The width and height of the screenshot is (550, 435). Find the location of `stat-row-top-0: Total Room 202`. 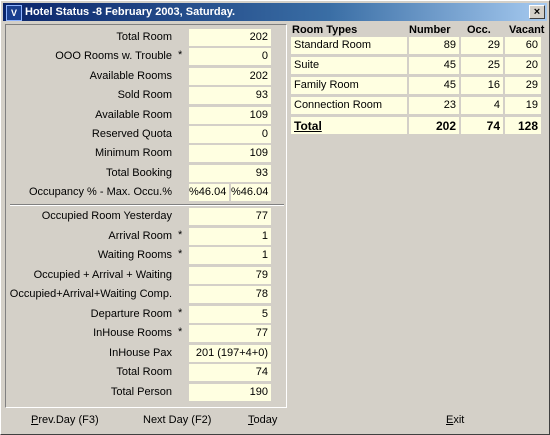

stat-row-top-0: Total Room 202 is located at coordinates (146, 37).